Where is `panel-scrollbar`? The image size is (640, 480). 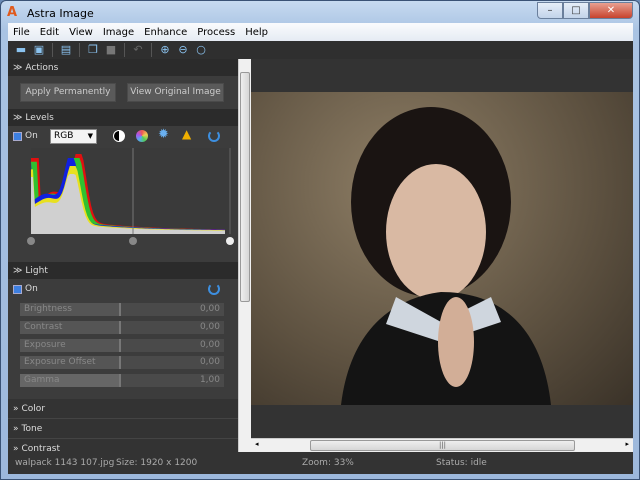 panel-scrollbar is located at coordinates (244, 255).